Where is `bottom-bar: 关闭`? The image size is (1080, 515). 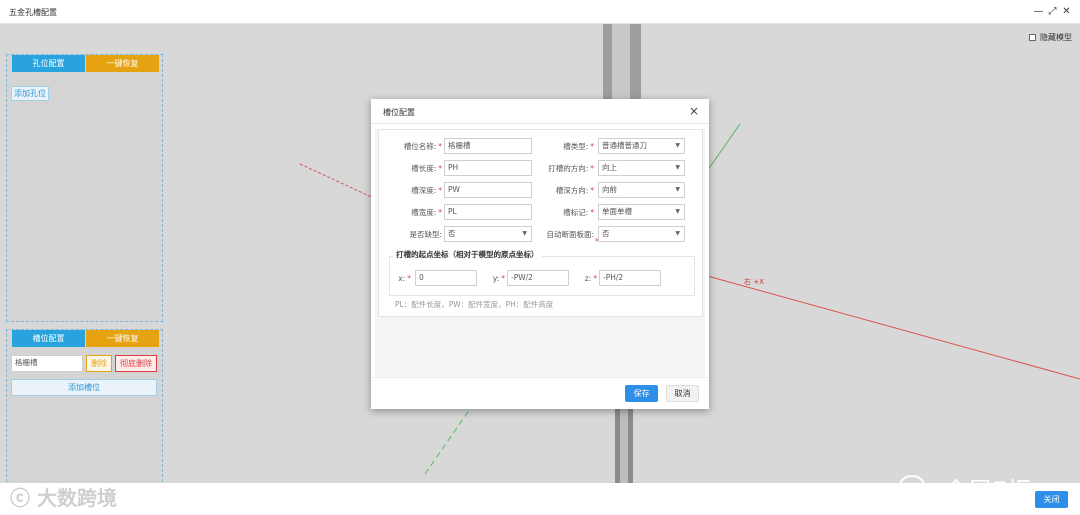
bottom-bar: 关闭 is located at coordinates (540, 499).